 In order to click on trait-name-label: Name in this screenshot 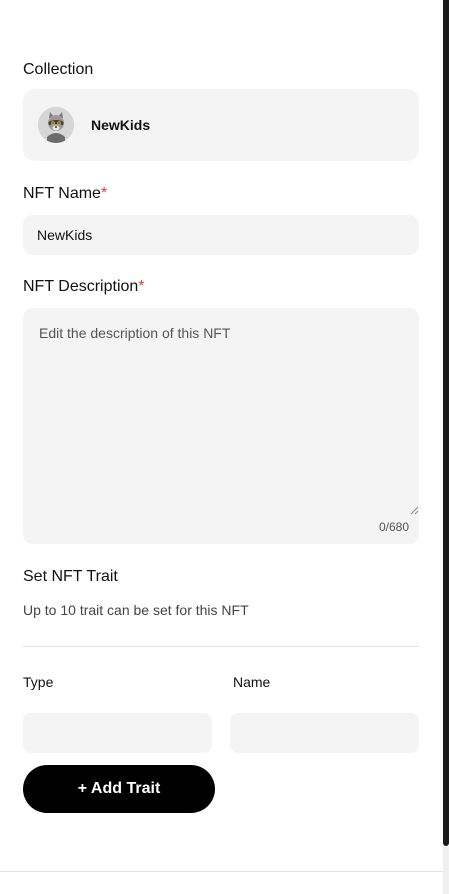, I will do `click(252, 682)`.